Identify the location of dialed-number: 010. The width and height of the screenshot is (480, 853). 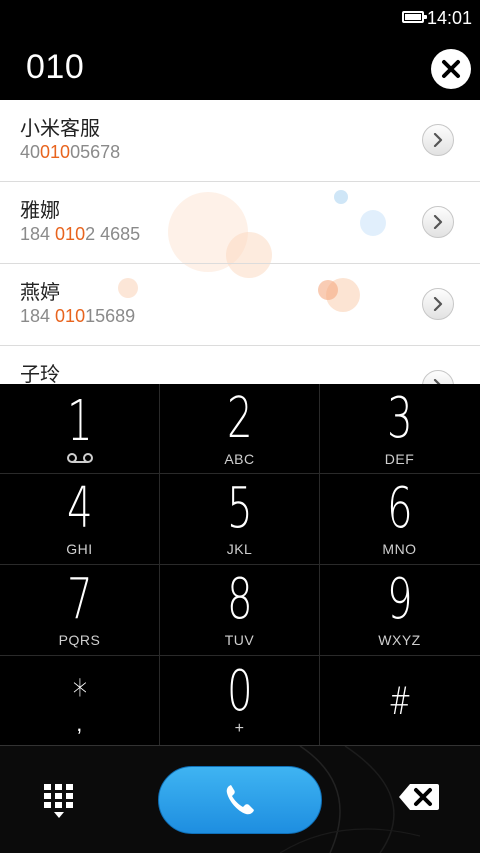
(55, 67).